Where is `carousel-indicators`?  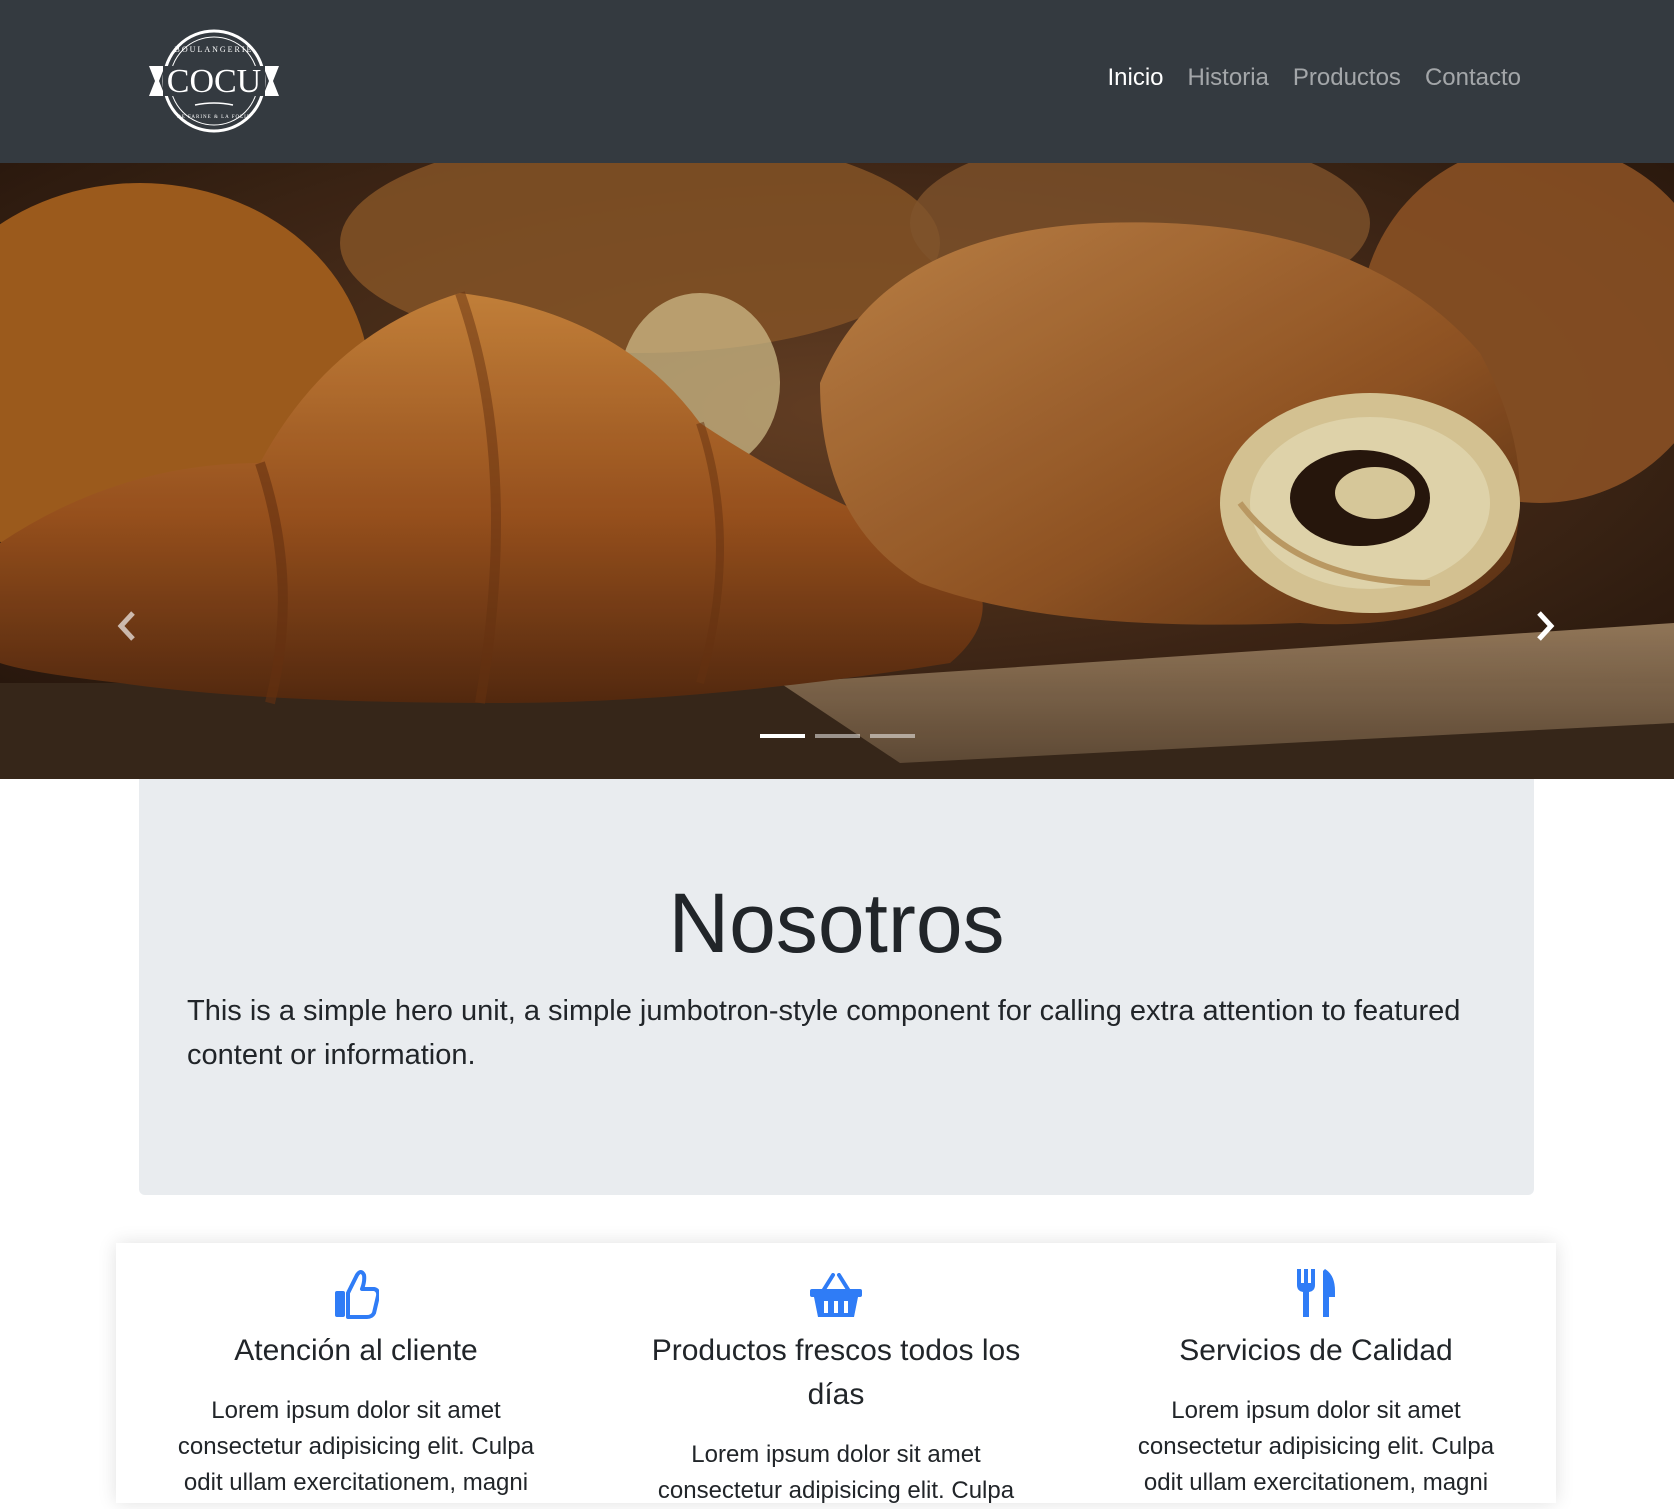 carousel-indicators is located at coordinates (837, 736).